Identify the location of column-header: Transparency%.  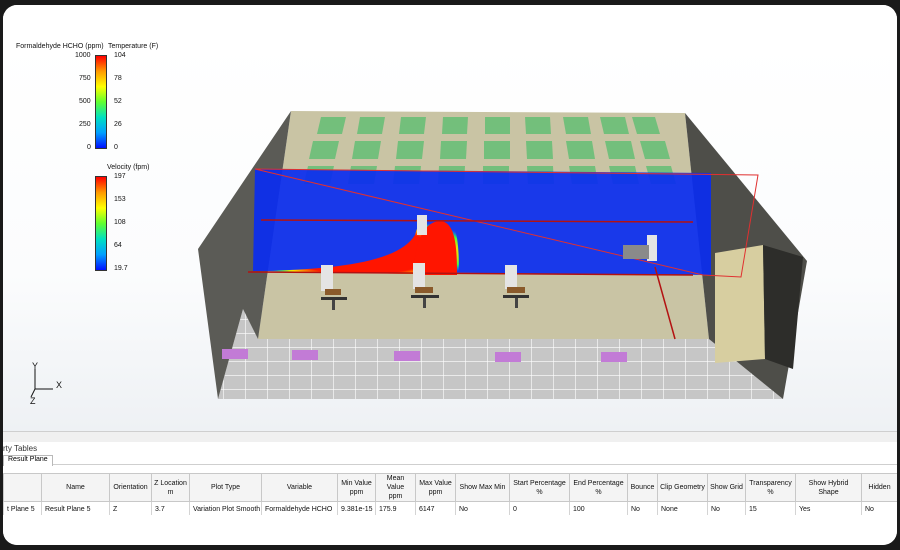
(770, 487).